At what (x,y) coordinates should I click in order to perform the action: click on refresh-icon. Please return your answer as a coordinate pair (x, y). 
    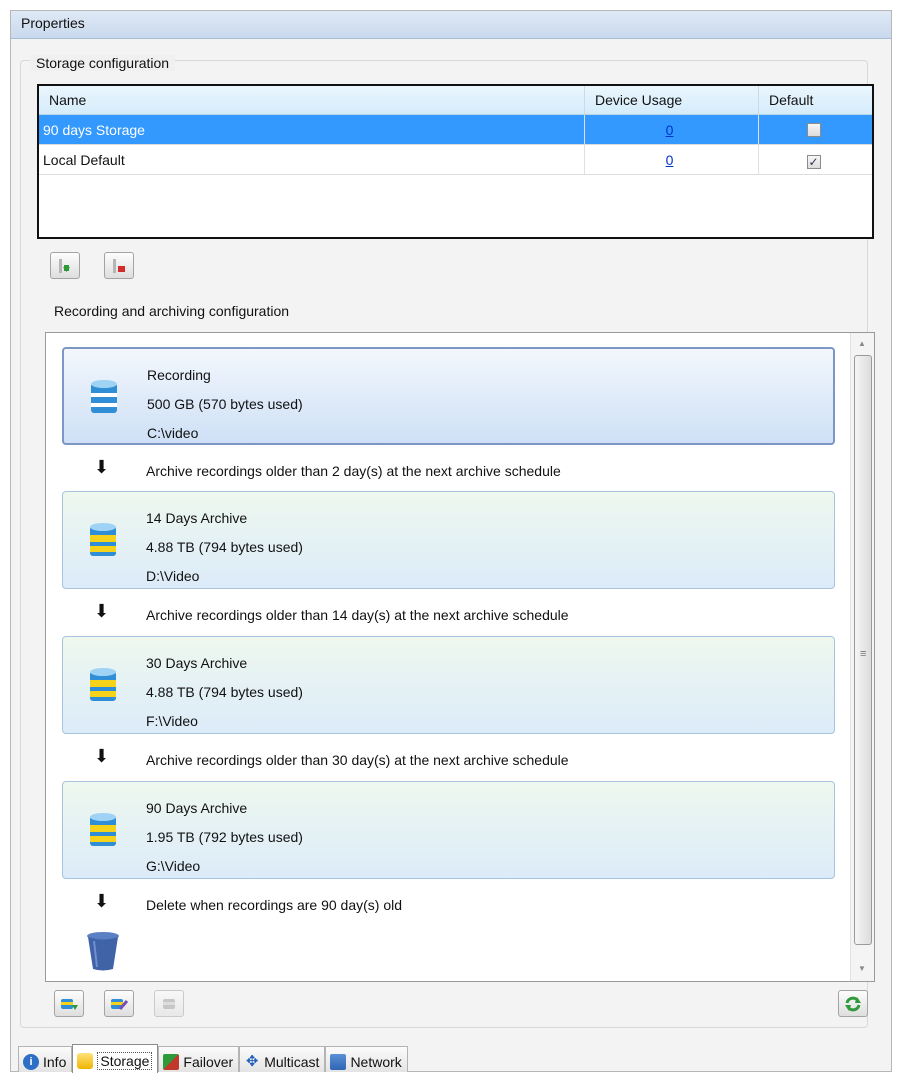
    Looking at the image, I should click on (853, 1003).